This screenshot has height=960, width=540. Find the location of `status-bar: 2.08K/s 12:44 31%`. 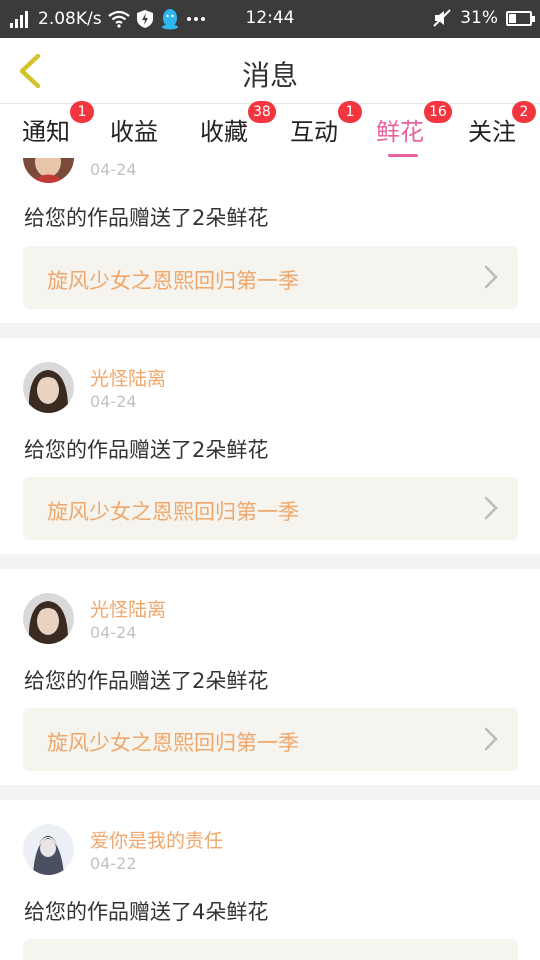

status-bar: 2.08K/s 12:44 31% is located at coordinates (270, 19).